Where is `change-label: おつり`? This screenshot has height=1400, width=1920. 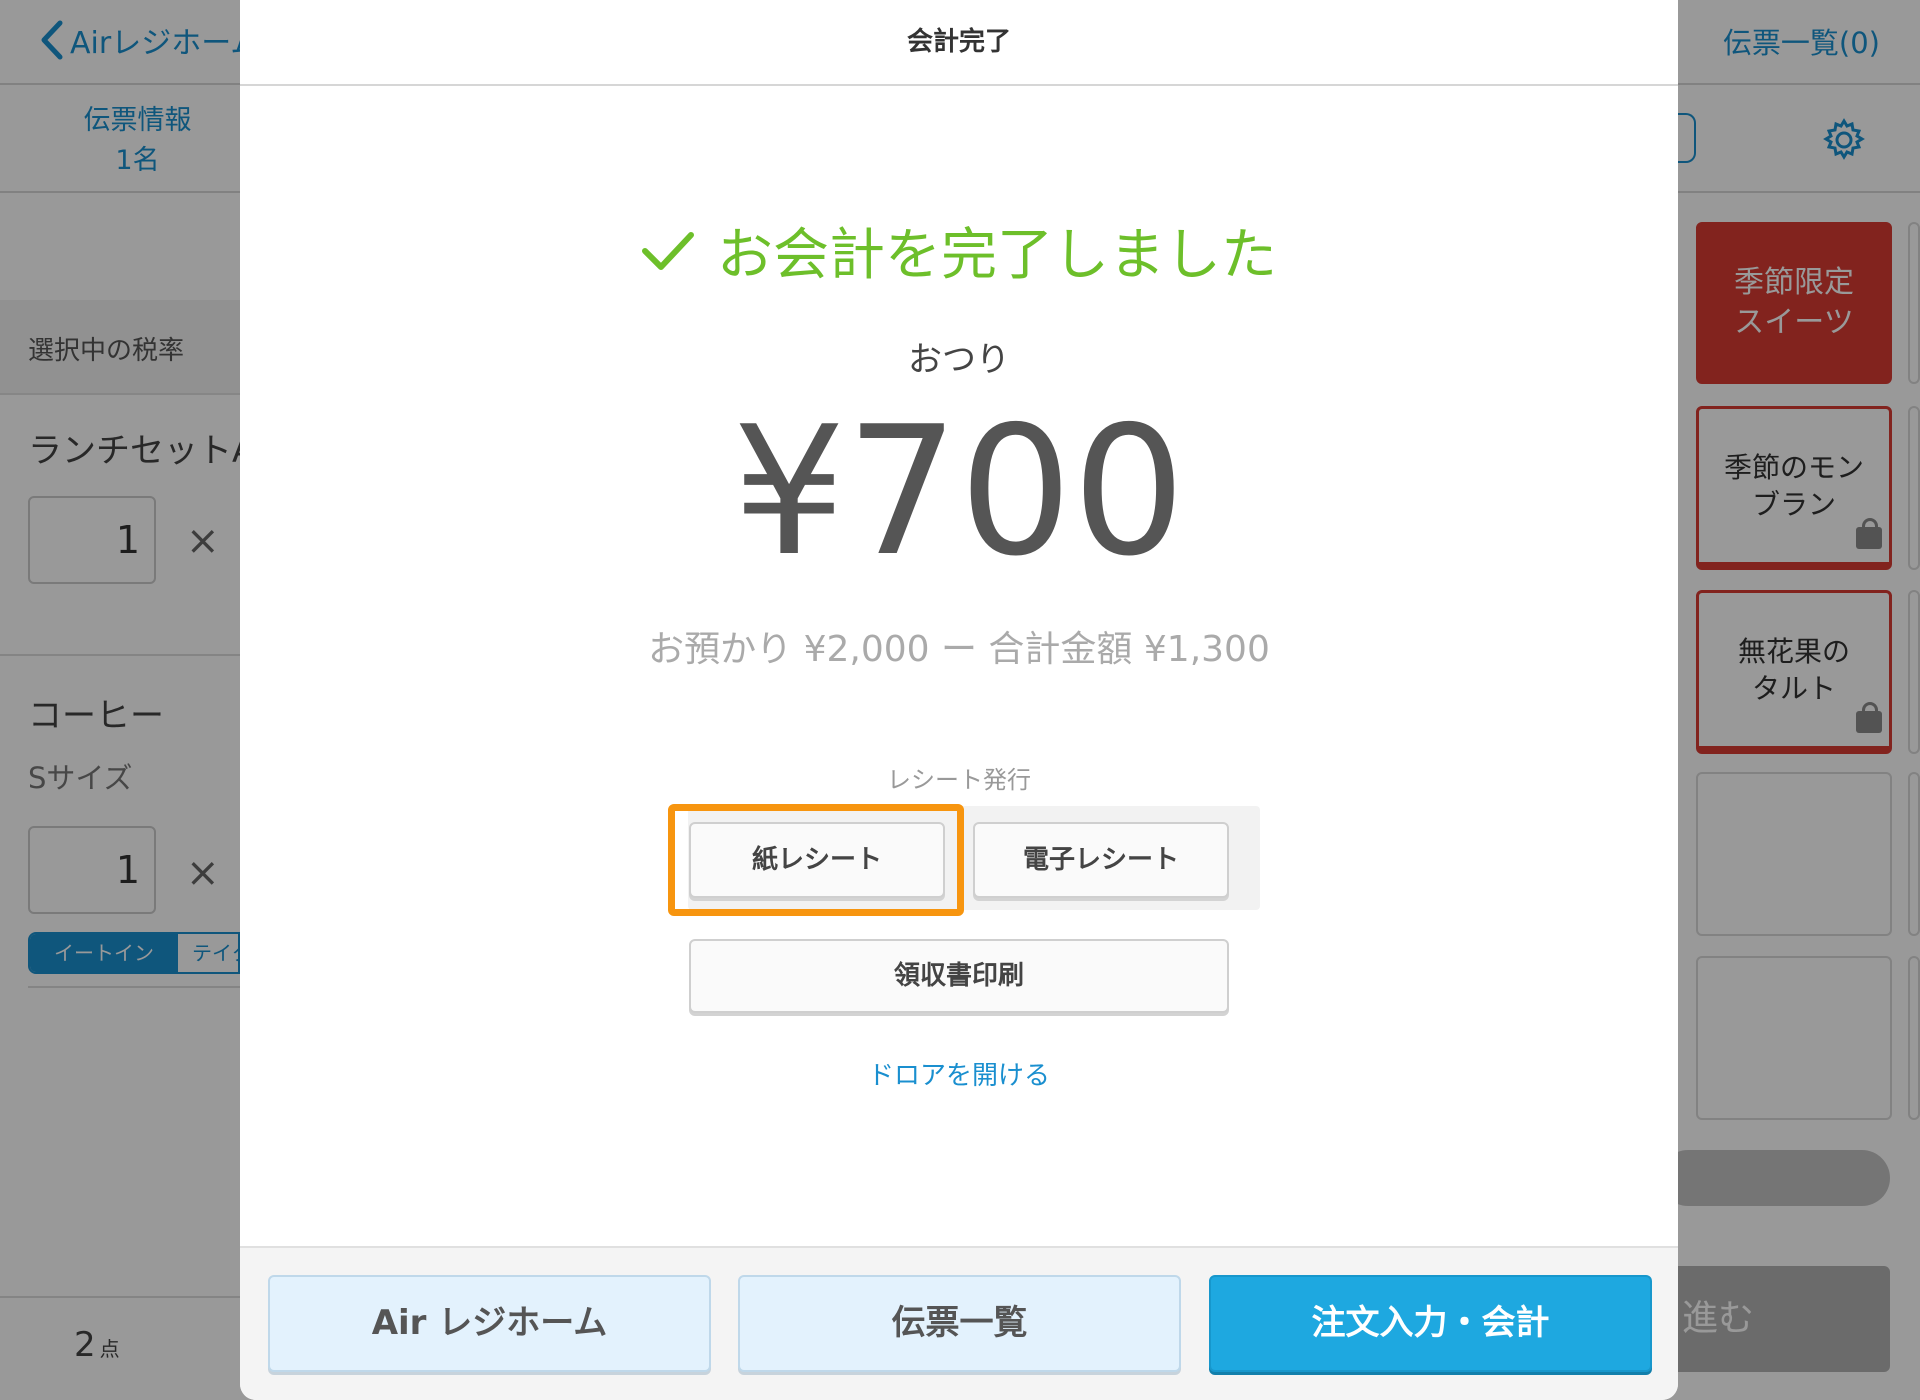 change-label: おつり is located at coordinates (959, 360).